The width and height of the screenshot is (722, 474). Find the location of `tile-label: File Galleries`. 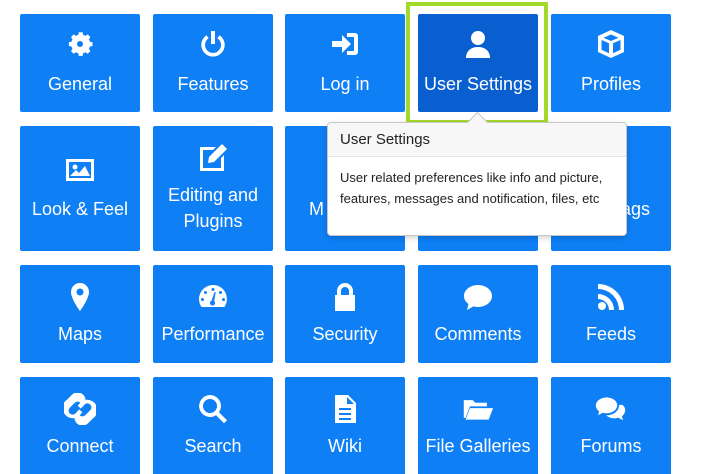

tile-label: File Galleries is located at coordinates (478, 446).